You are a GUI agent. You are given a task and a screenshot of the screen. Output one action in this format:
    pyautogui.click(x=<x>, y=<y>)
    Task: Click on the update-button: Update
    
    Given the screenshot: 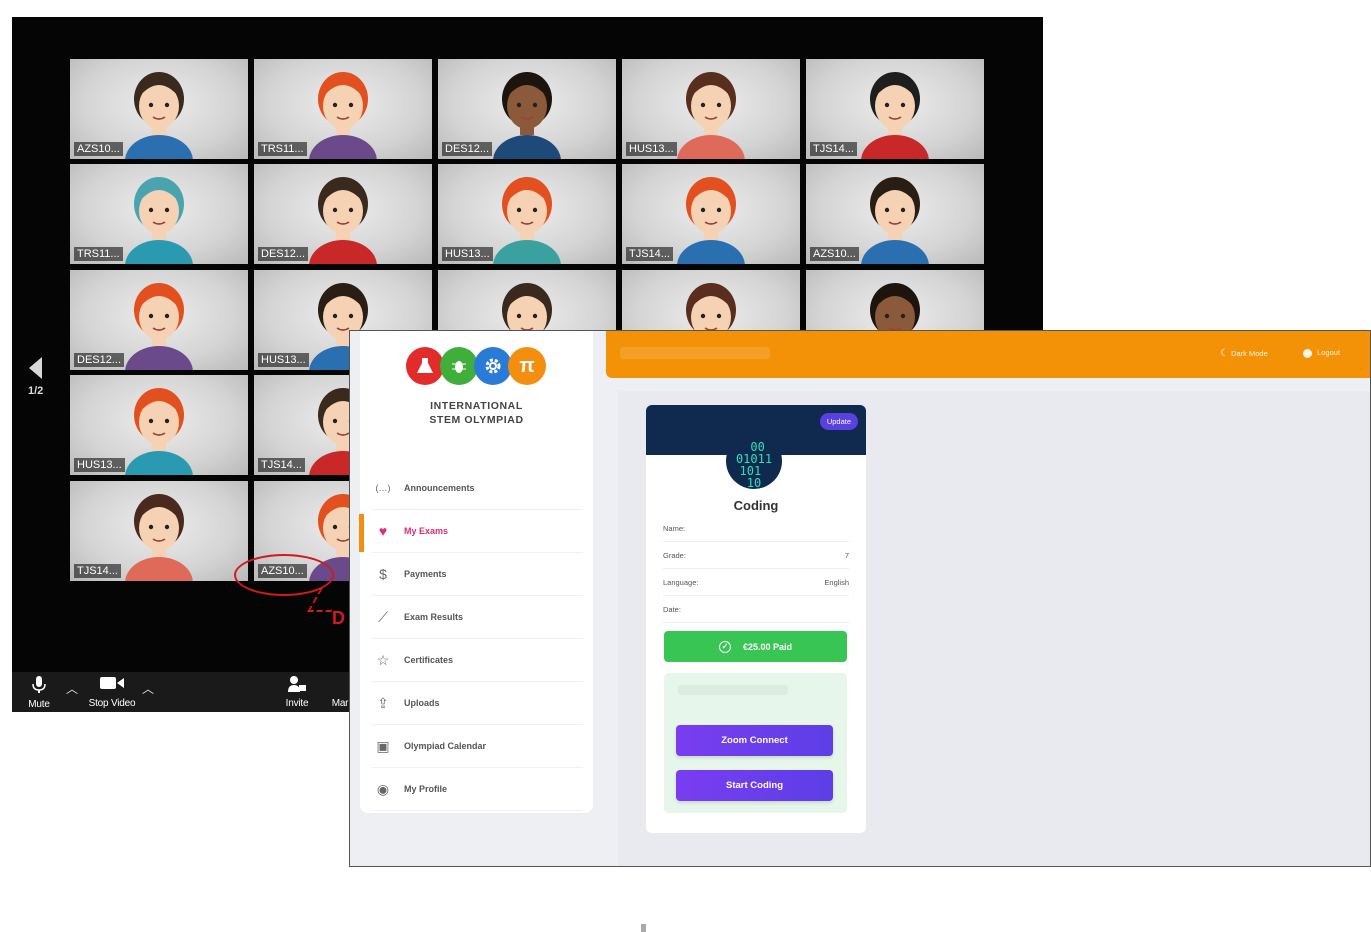 What is the action you would take?
    pyautogui.click(x=838, y=421)
    